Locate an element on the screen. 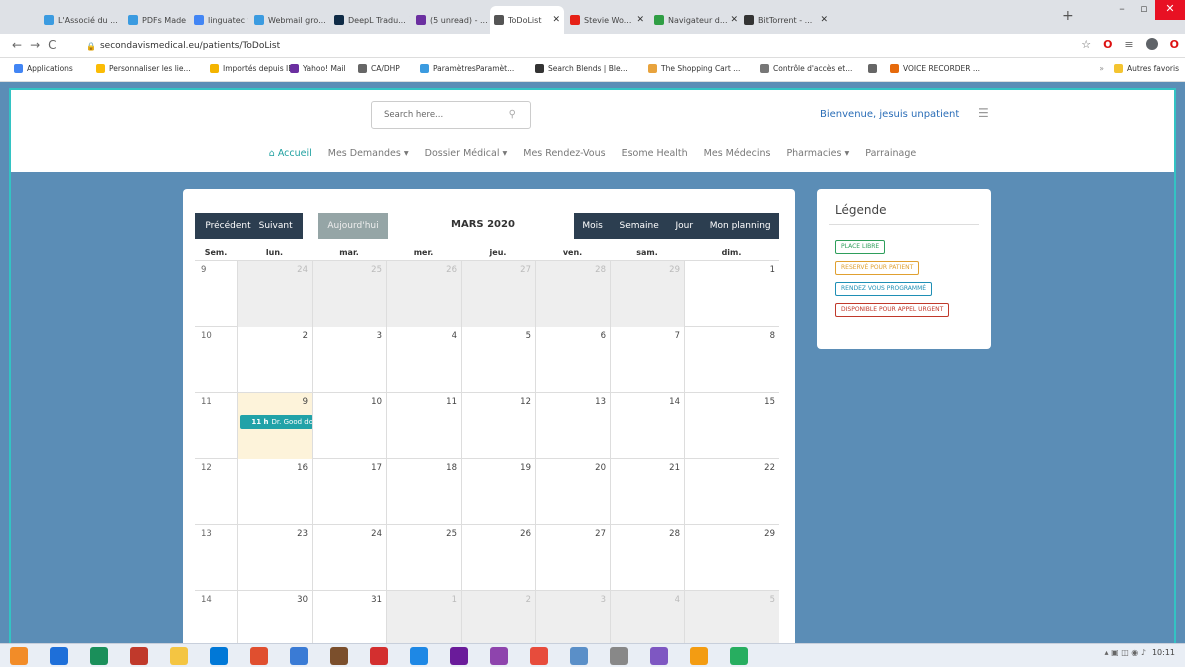 The width and height of the screenshot is (1185, 667). view-month-button: Mois is located at coordinates (592, 226).